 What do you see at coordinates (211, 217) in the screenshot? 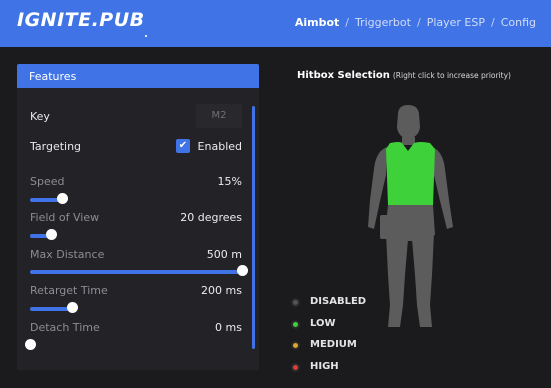
I see `fov-value: 20 degrees` at bounding box center [211, 217].